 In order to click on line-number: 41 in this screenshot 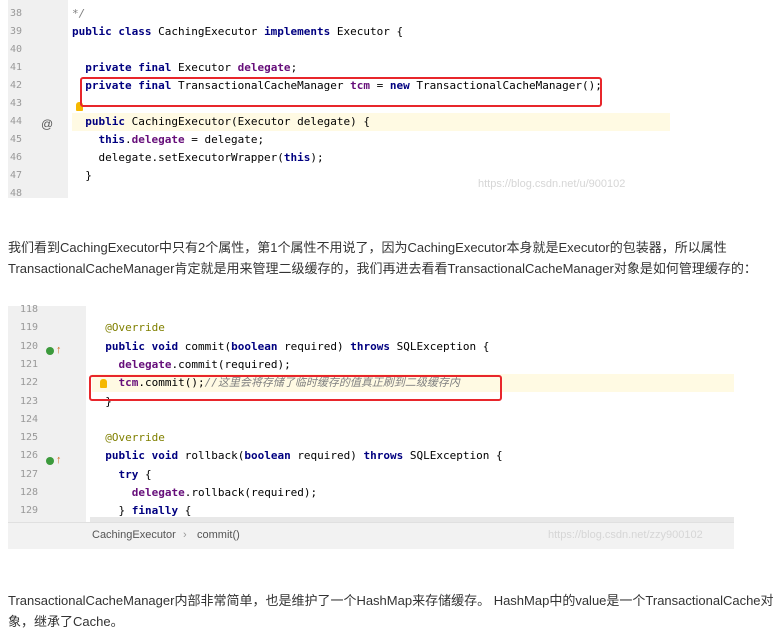, I will do `click(16, 67)`.